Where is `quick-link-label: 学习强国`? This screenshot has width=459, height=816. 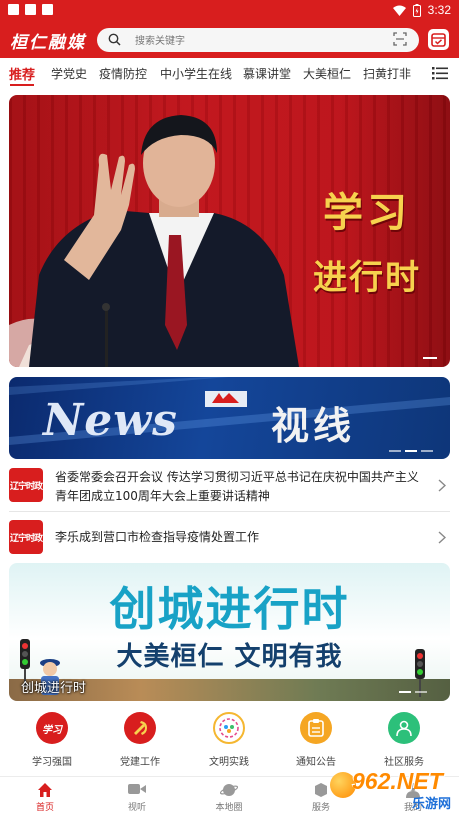 quick-link-label: 学习强国 is located at coordinates (52, 762).